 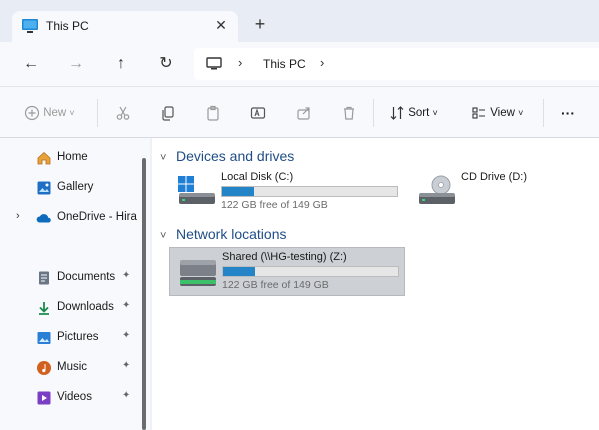 I want to click on more-options-button: ···, so click(x=568, y=113).